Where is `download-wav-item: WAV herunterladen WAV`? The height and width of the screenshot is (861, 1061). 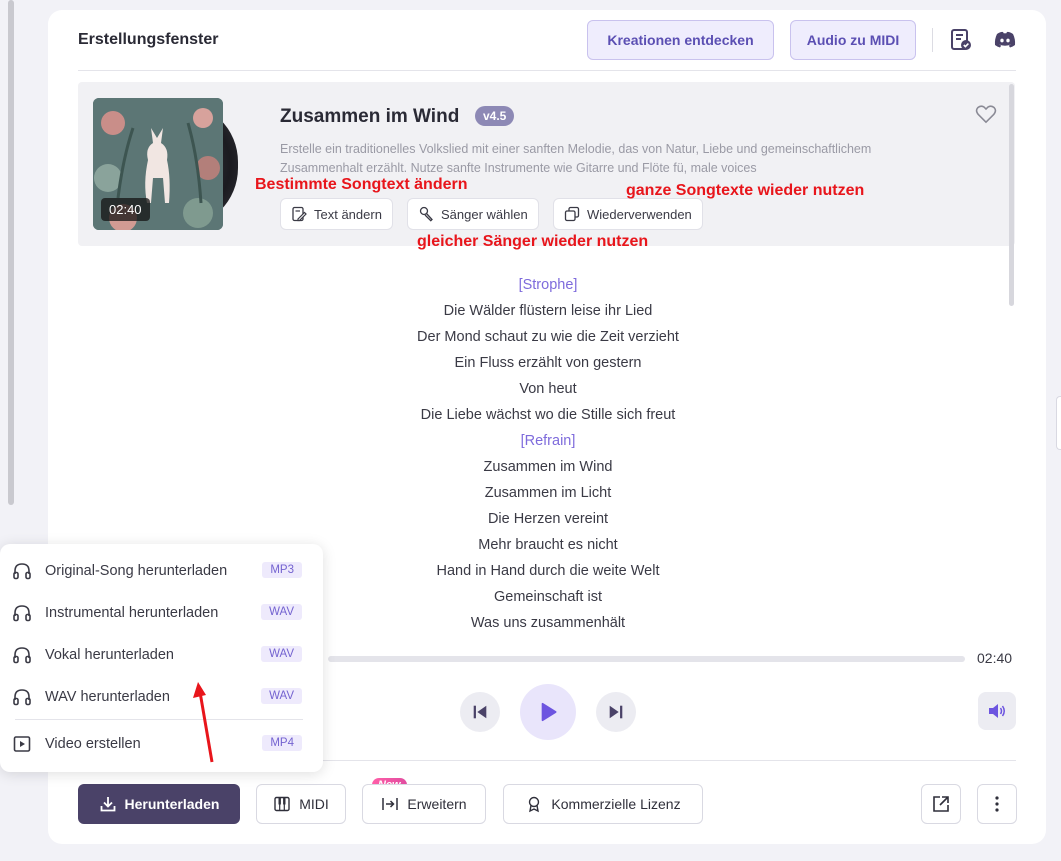 download-wav-item: WAV herunterladen WAV is located at coordinates (157, 697).